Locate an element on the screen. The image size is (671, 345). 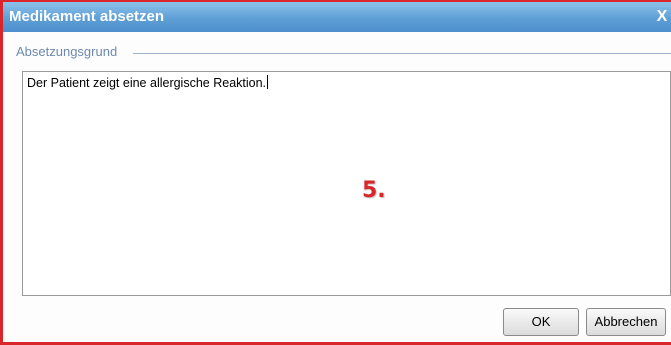
fieldset-divider is located at coordinates (402, 53).